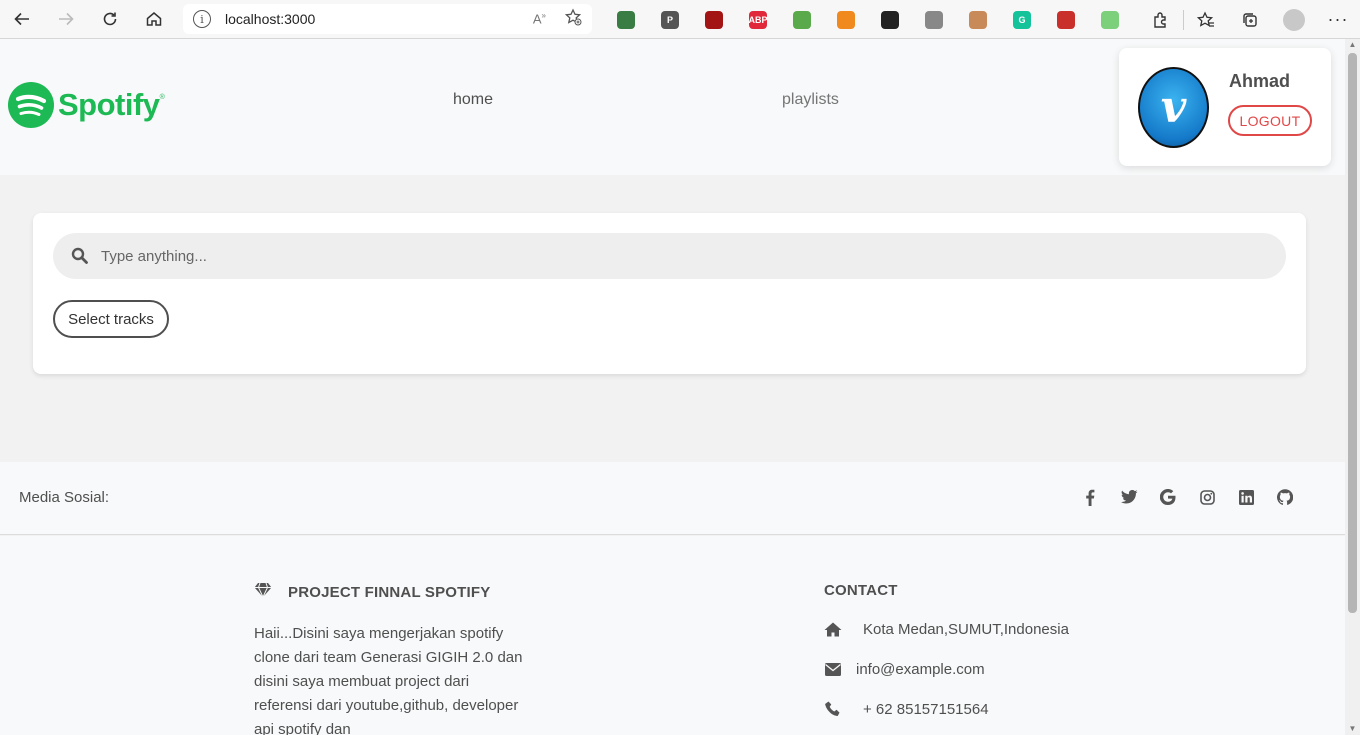 The image size is (1360, 735). I want to click on ext-orange-icon, so click(846, 19).